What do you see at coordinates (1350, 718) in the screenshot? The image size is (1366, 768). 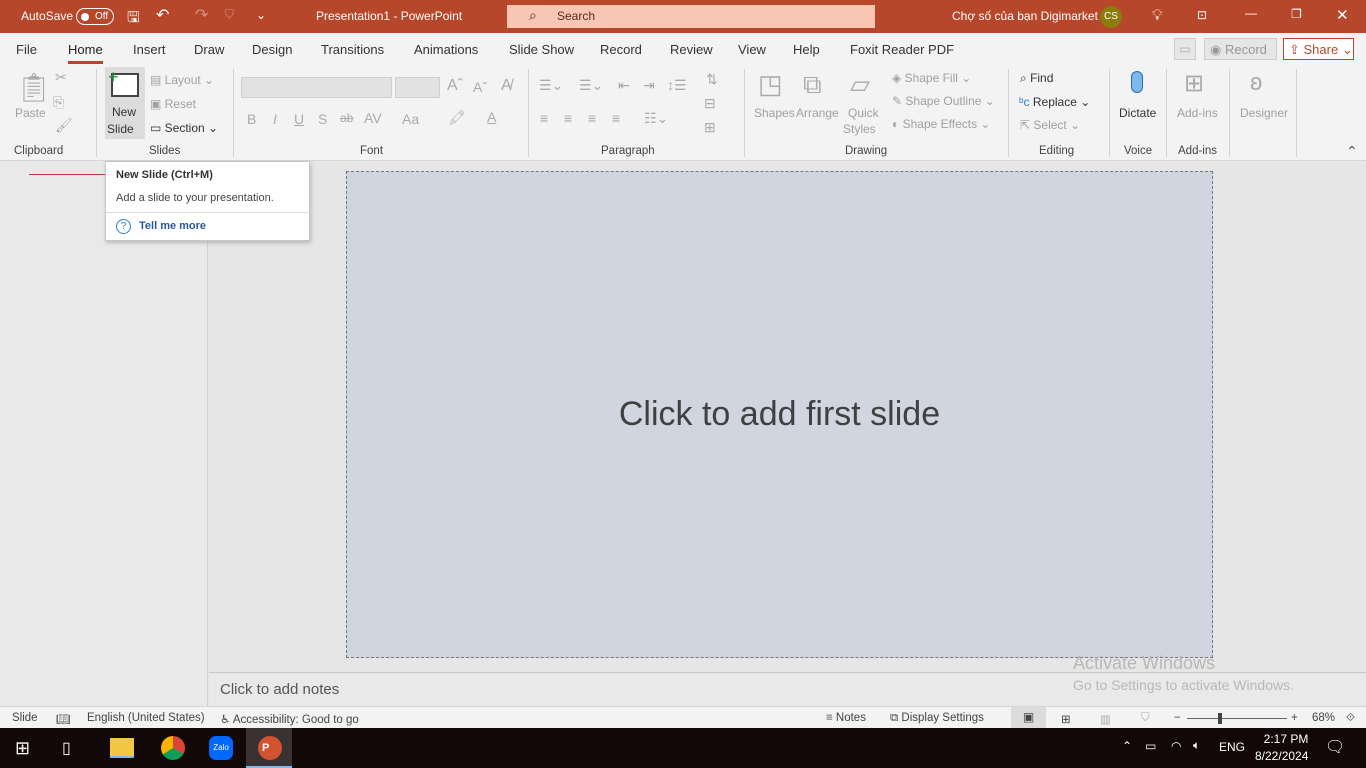 I see `fit-to-window-icon: ⟐` at bounding box center [1350, 718].